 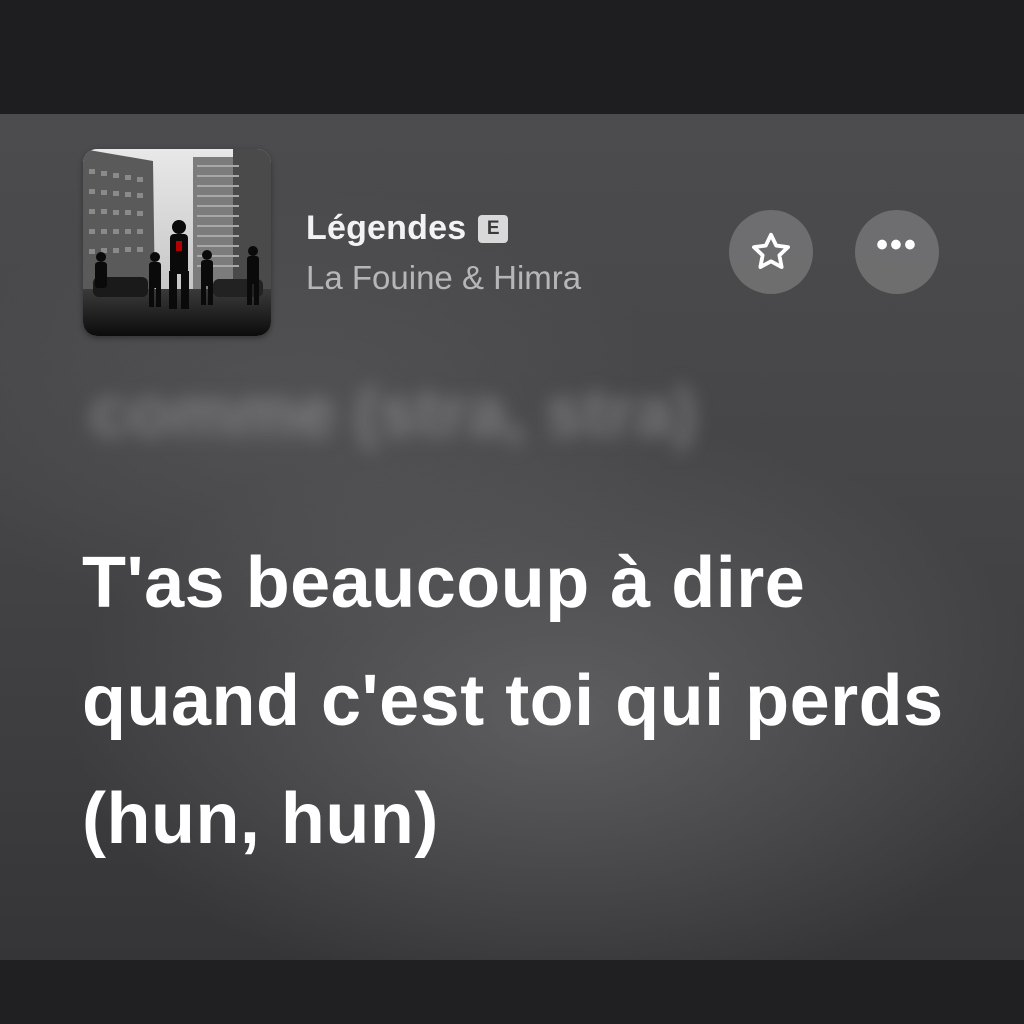 I want to click on album-artwork, so click(x=177, y=242).